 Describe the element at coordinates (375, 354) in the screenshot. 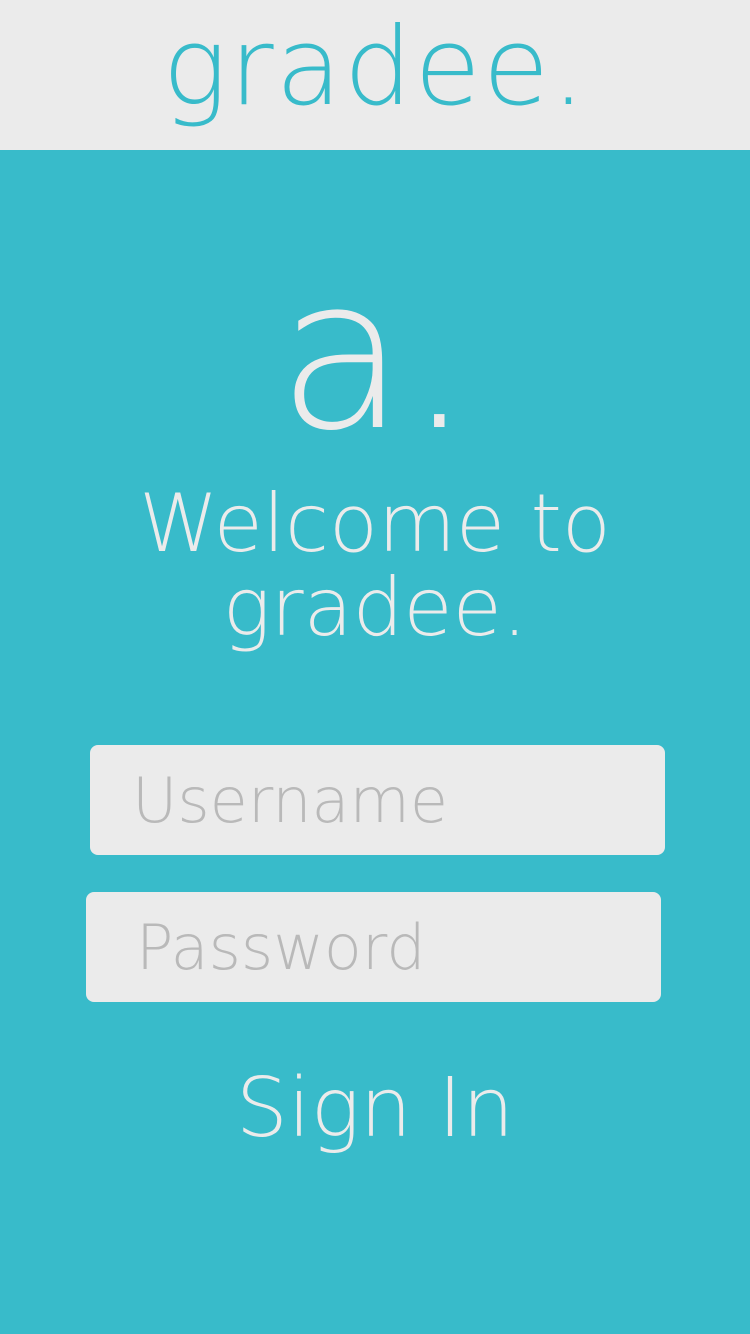

I see `logo-mark: a.` at that location.